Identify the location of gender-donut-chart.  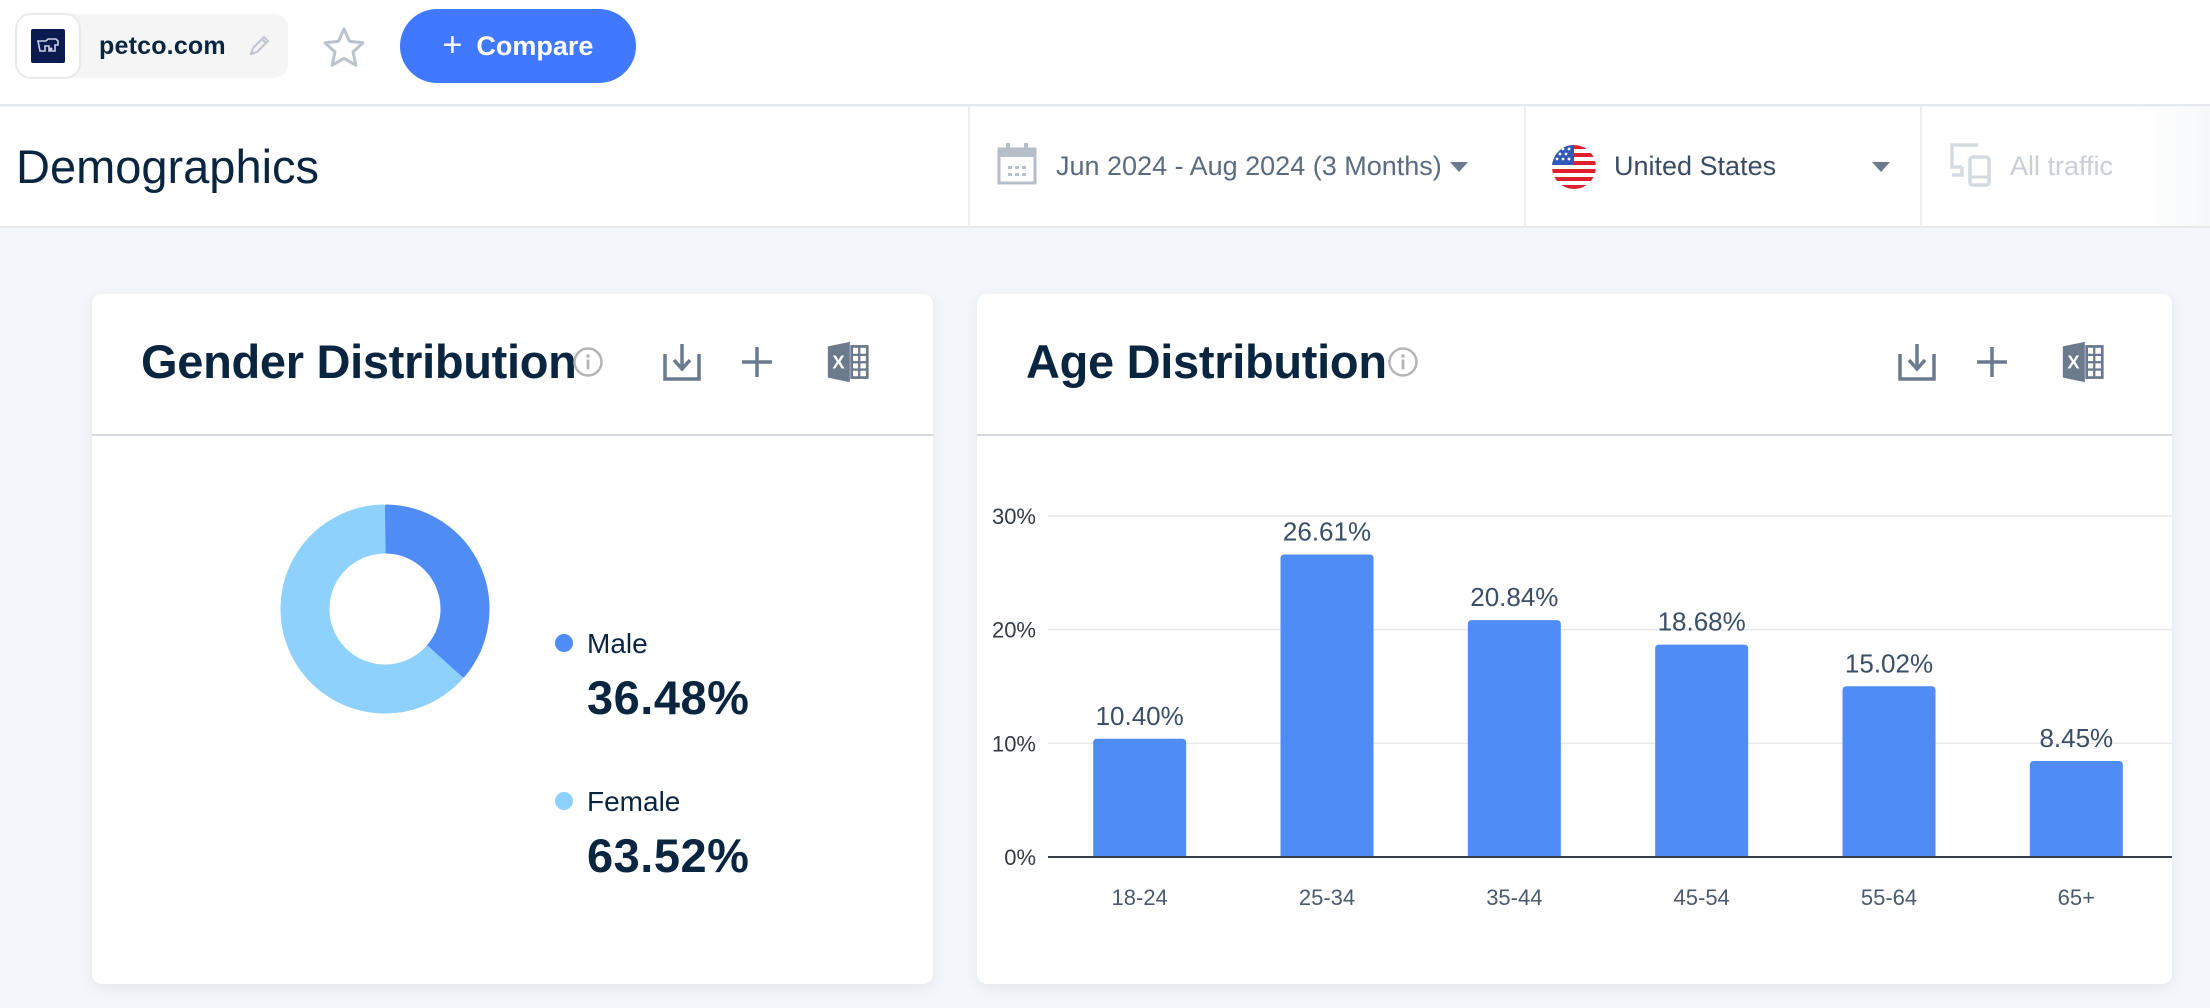
(385, 609).